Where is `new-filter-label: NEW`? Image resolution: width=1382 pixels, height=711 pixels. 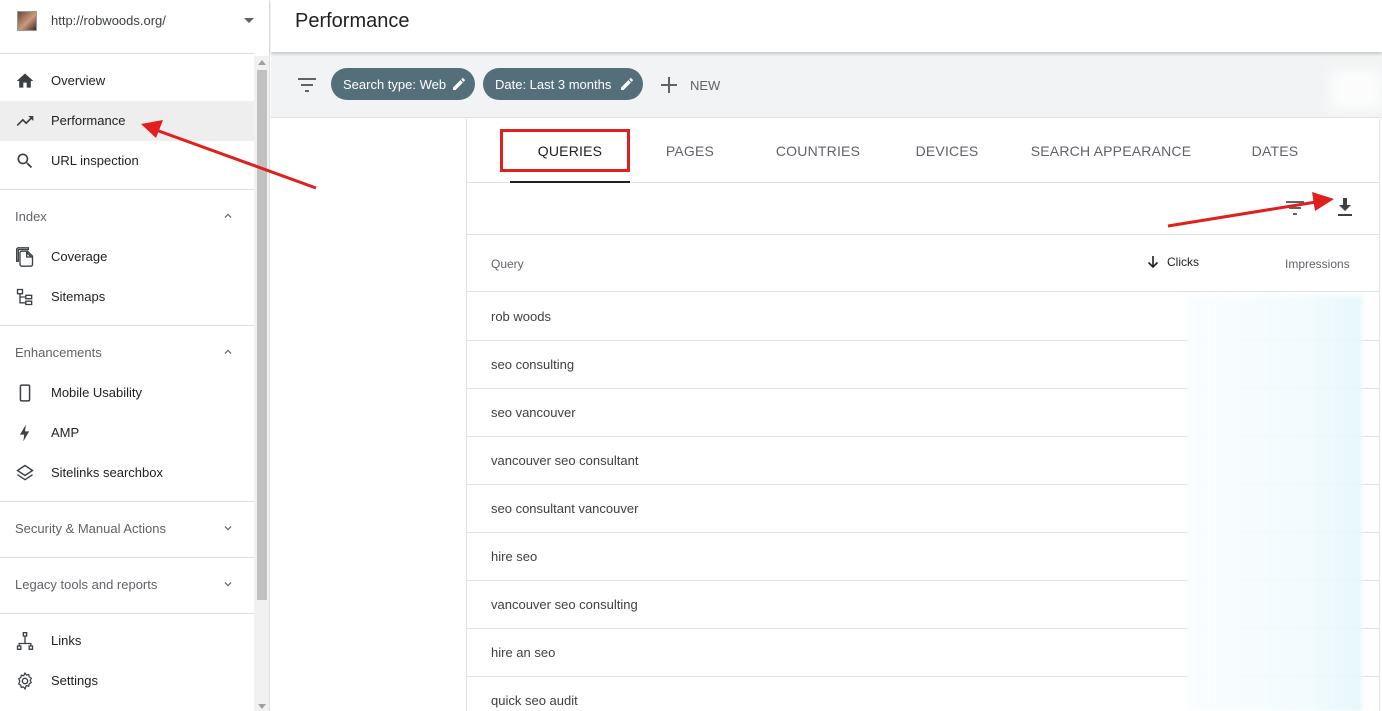
new-filter-label: NEW is located at coordinates (705, 85).